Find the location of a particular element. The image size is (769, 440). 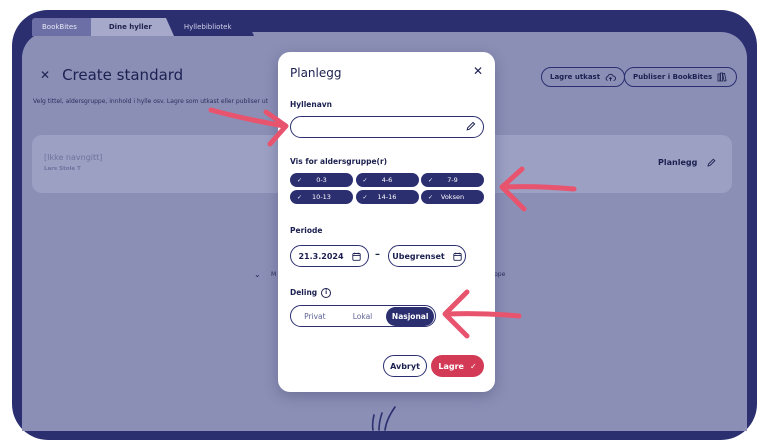

shelf-card-author: Lars Stole T is located at coordinates (62, 169).